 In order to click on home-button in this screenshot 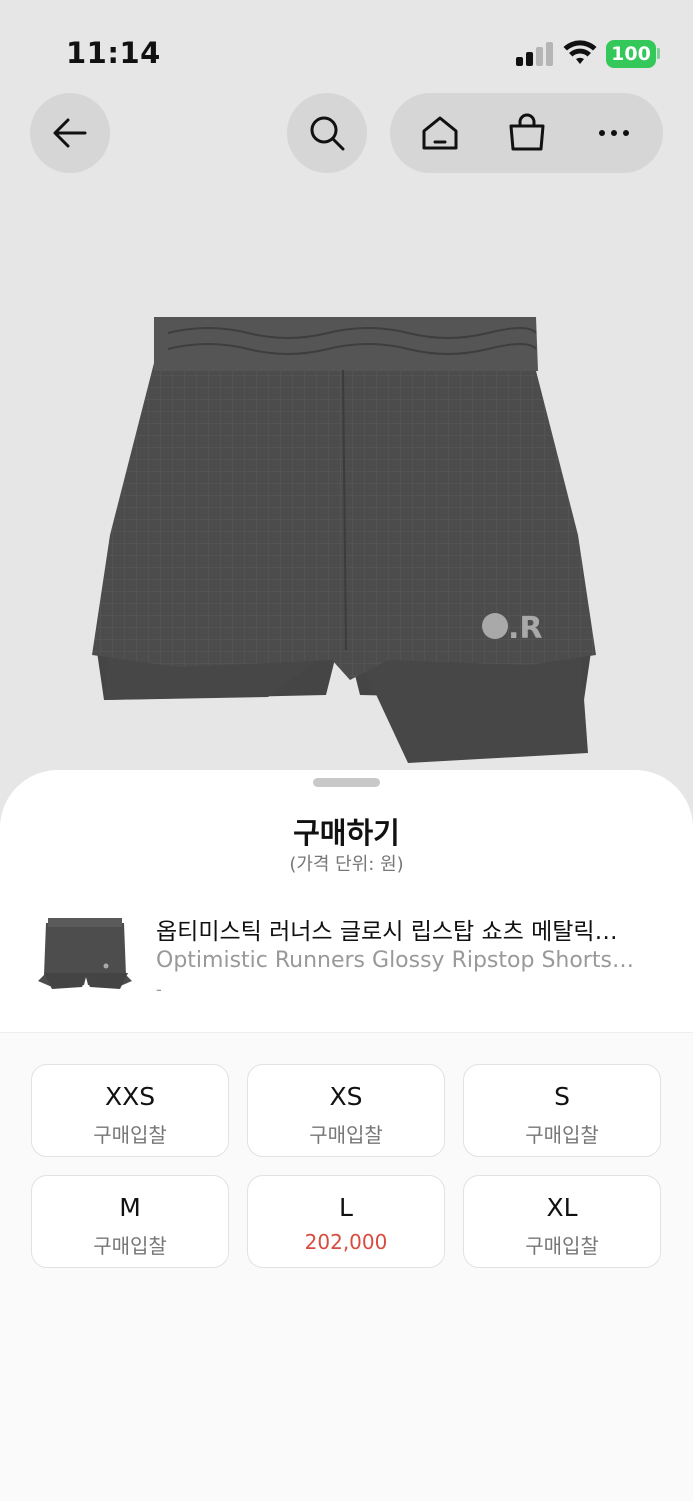, I will do `click(440, 133)`.